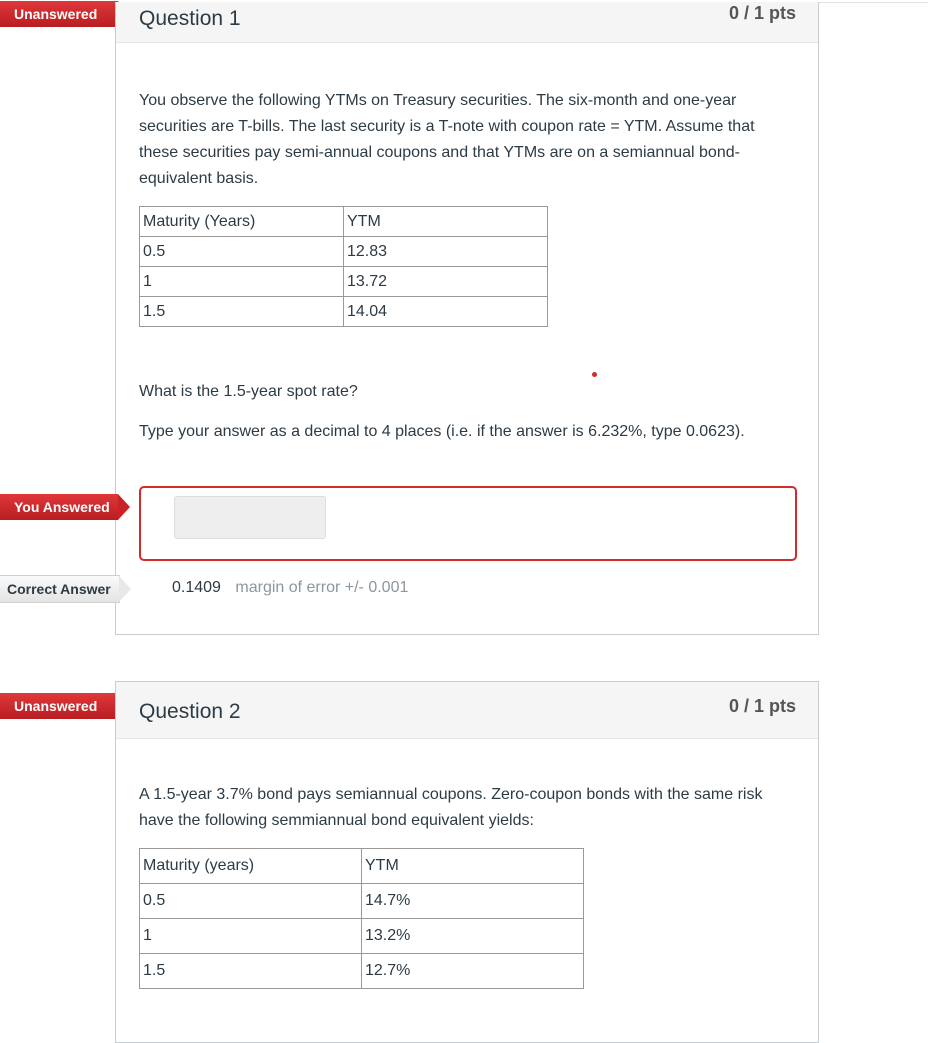  I want to click on table-cell: 13.72, so click(445, 281).